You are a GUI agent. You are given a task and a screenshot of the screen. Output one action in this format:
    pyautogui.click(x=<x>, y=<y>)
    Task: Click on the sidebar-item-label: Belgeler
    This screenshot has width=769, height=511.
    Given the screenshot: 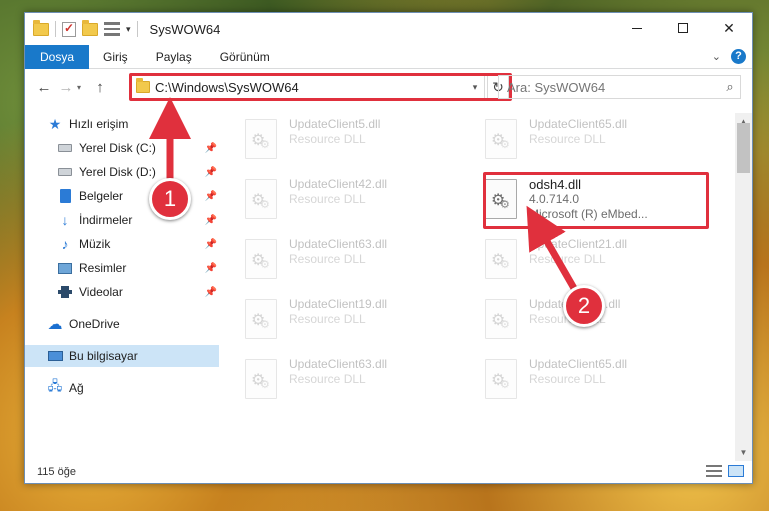 What is the action you would take?
    pyautogui.click(x=101, y=196)
    